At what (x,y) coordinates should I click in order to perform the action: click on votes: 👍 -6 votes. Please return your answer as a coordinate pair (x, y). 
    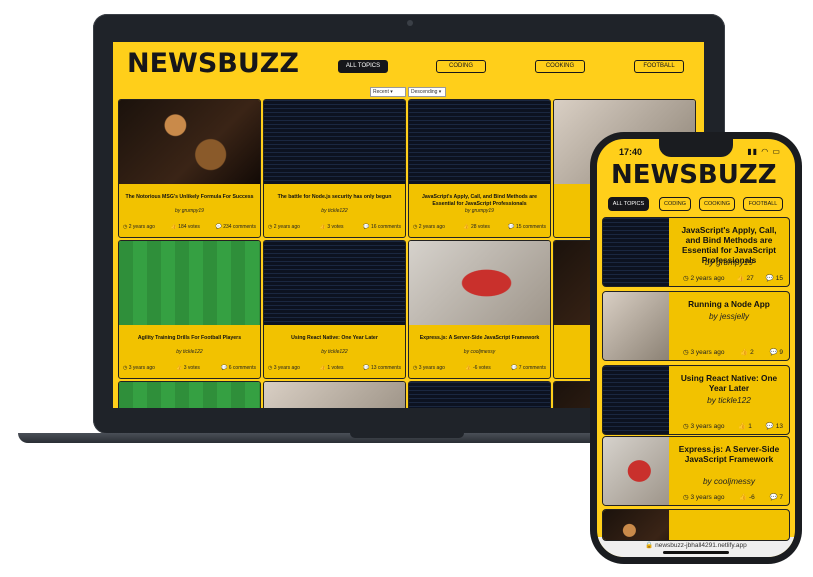
    Looking at the image, I should click on (477, 368).